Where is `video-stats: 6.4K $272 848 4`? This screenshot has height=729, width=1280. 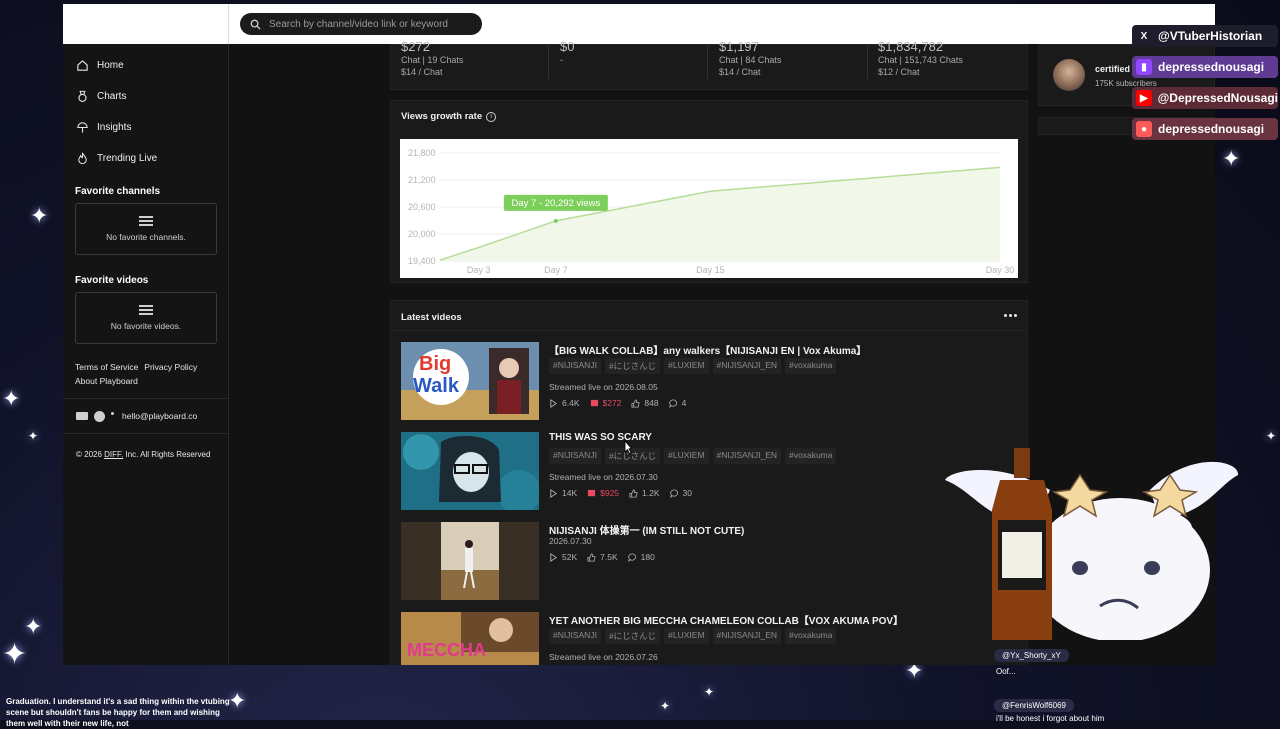
video-stats: 6.4K $272 848 4 is located at coordinates (622, 403).